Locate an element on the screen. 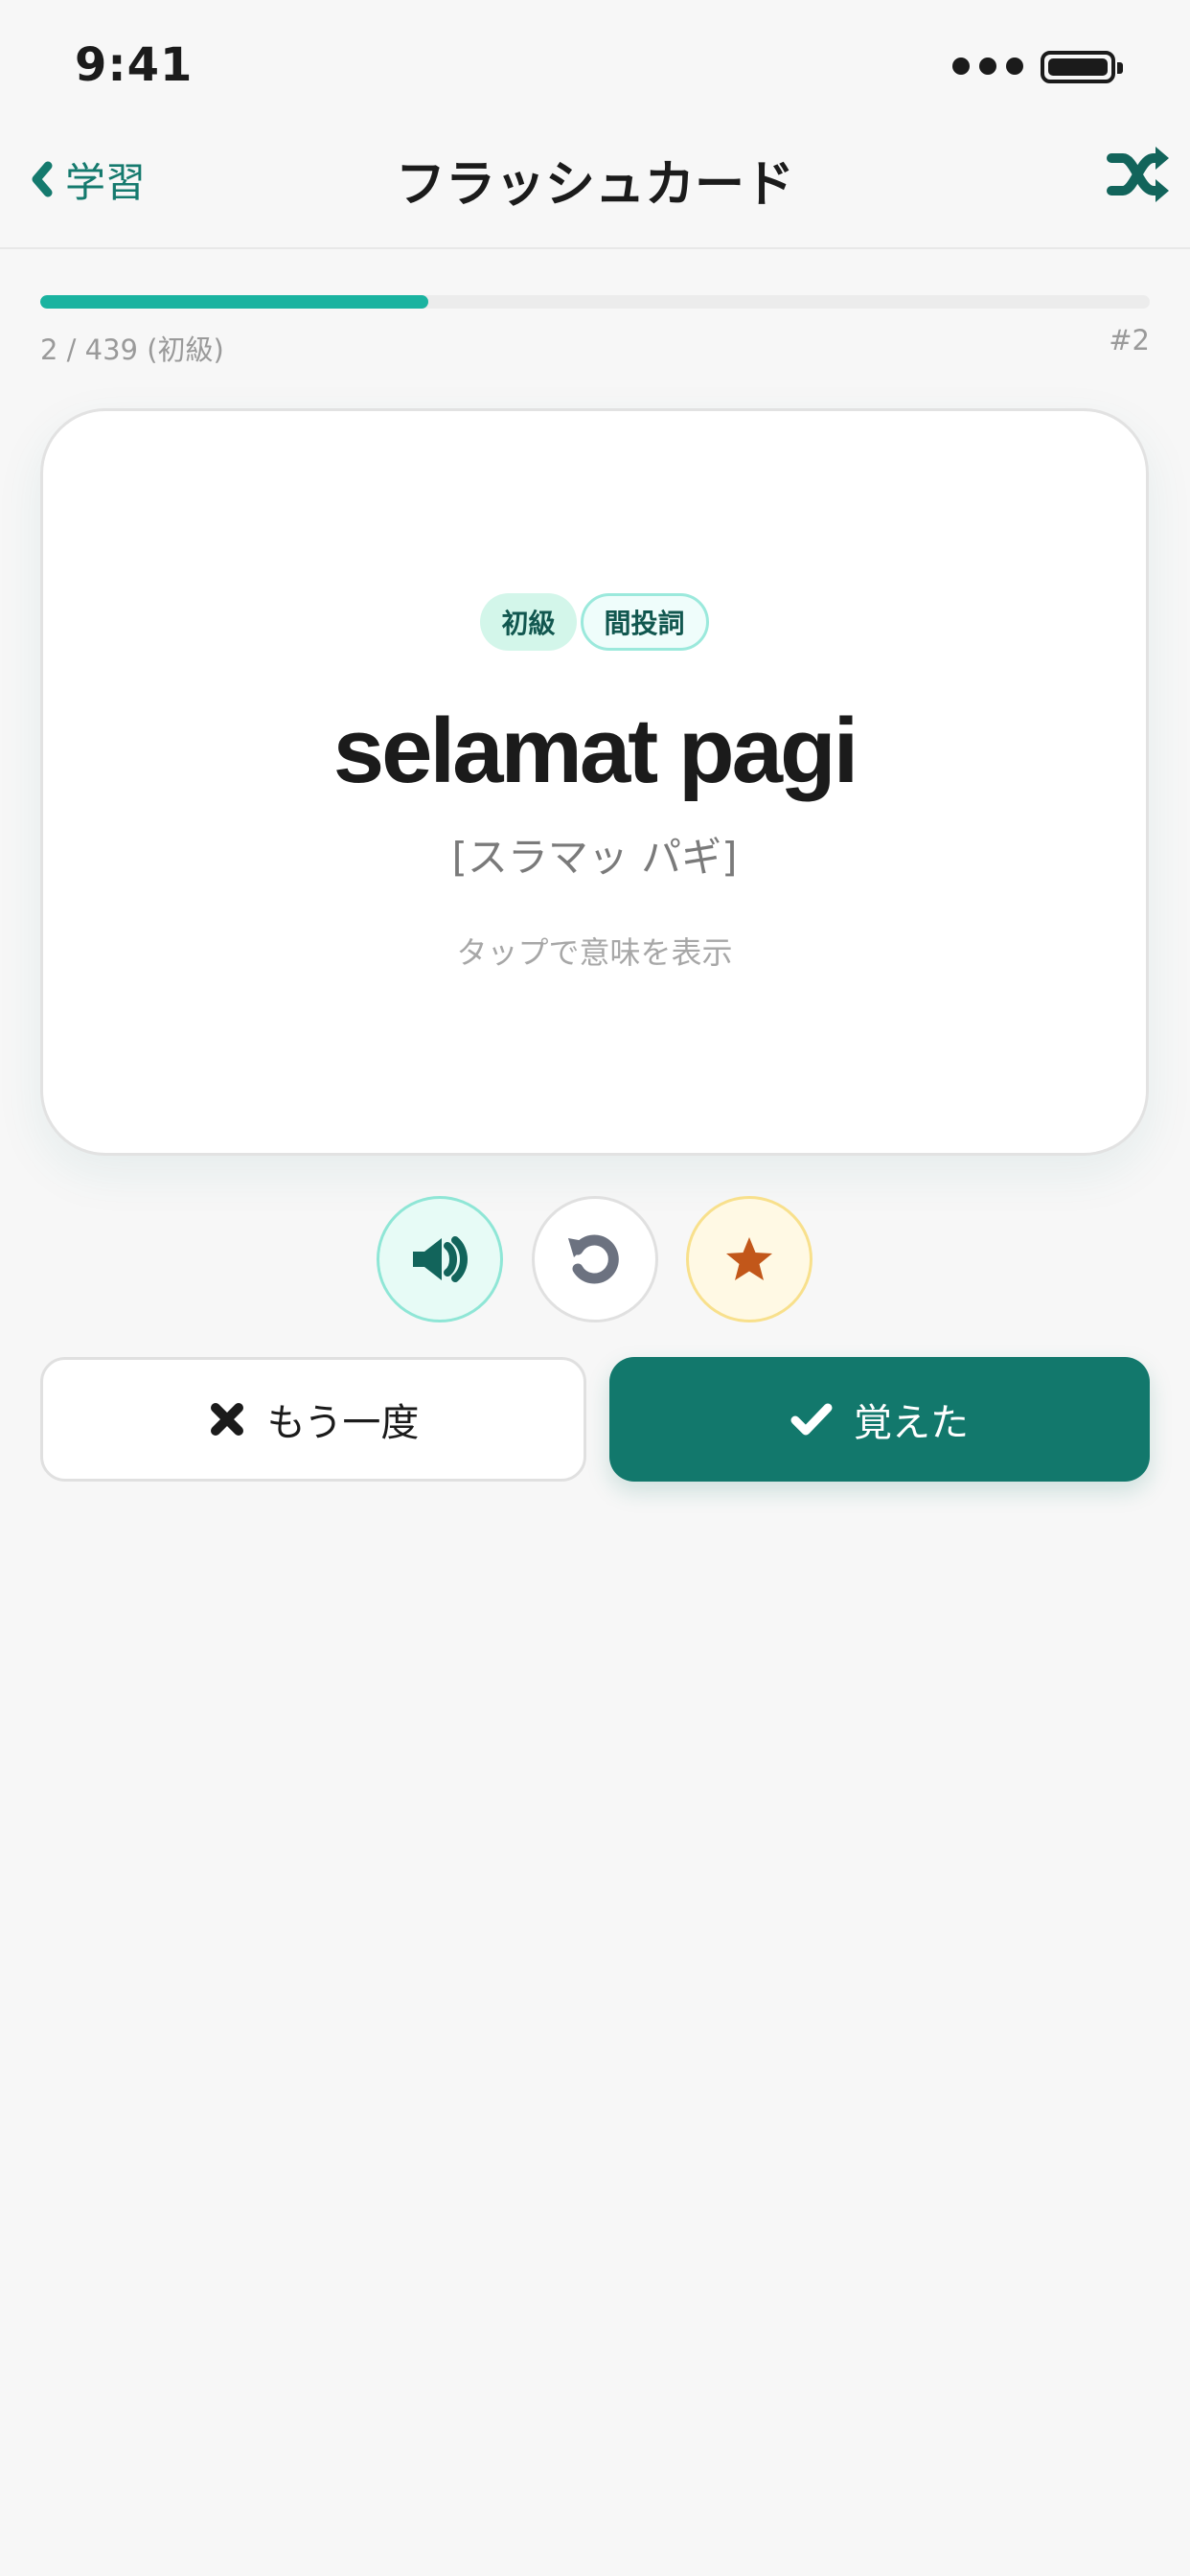 This screenshot has width=1190, height=2576. page-title: フラッシュカード is located at coordinates (594, 185).